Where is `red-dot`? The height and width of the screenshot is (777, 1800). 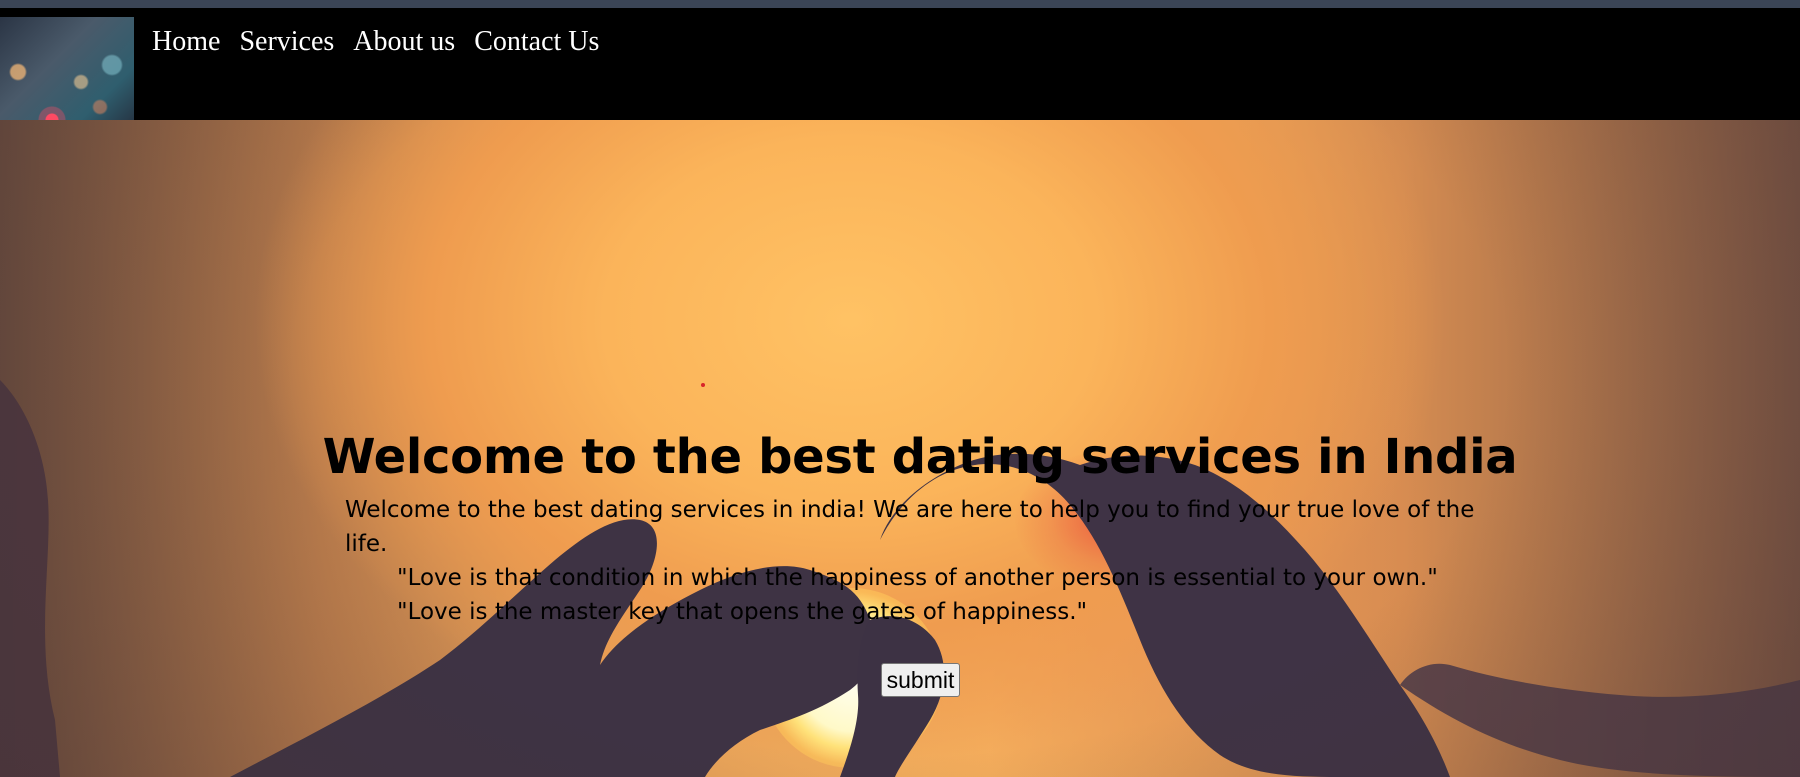
red-dot is located at coordinates (703, 385).